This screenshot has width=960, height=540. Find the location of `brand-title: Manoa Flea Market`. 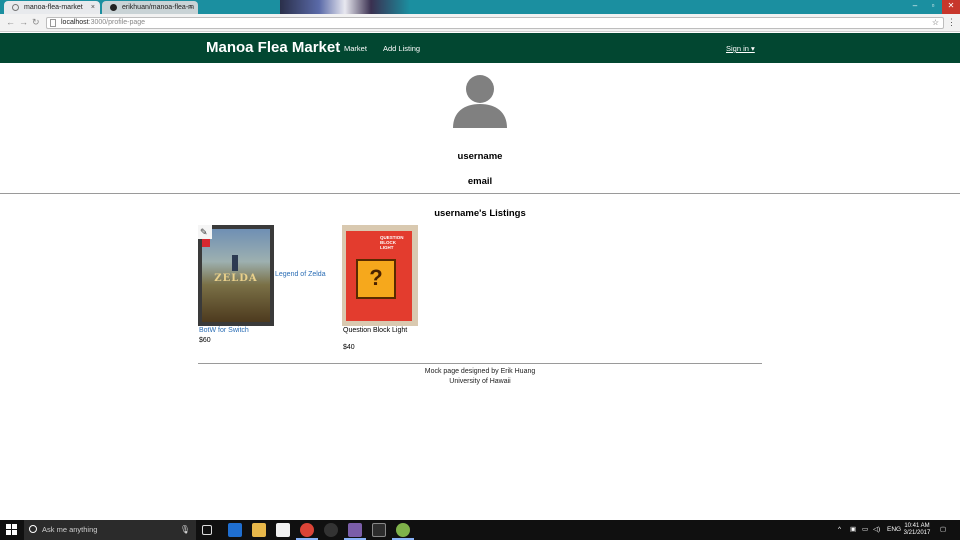

brand-title: Manoa Flea Market is located at coordinates (273, 47).